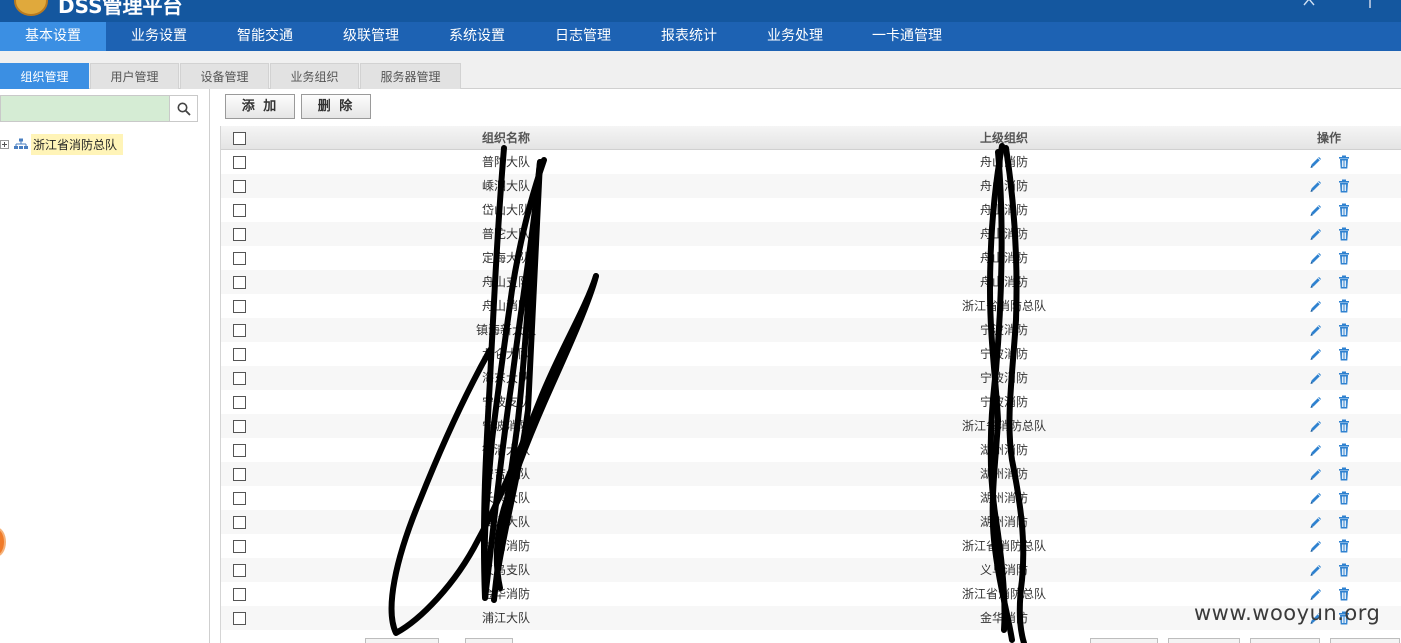 The height and width of the screenshot is (643, 1401). Describe the element at coordinates (477, 36) in the screenshot. I see `nav-system-settings: 系统设置` at that location.